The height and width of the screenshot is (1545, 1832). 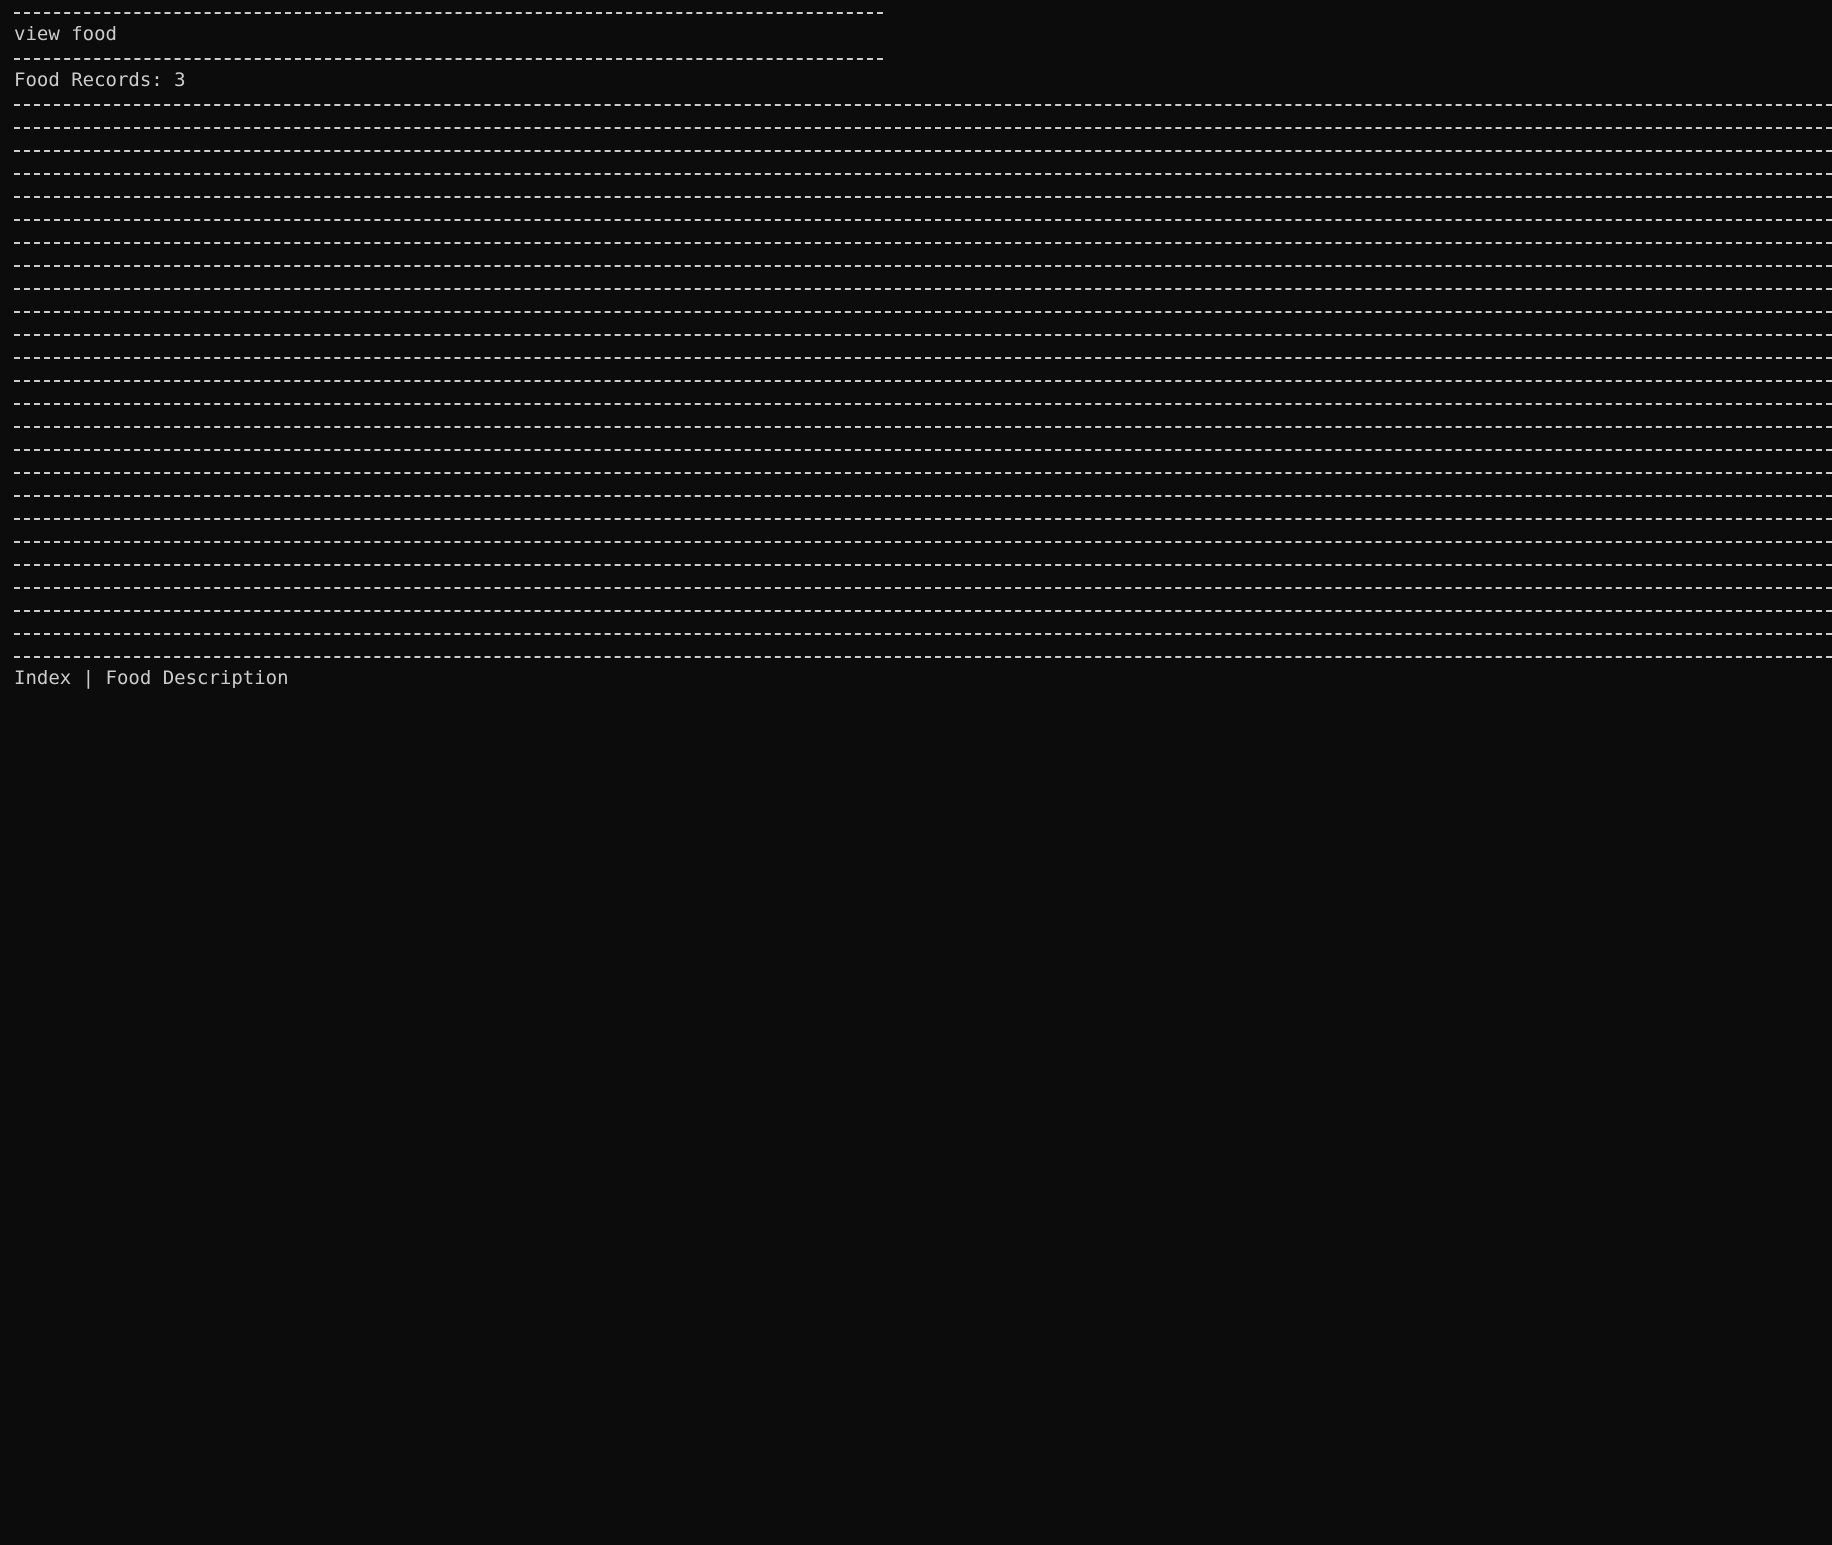 I want to click on command-echo: view food, so click(x=65, y=34).